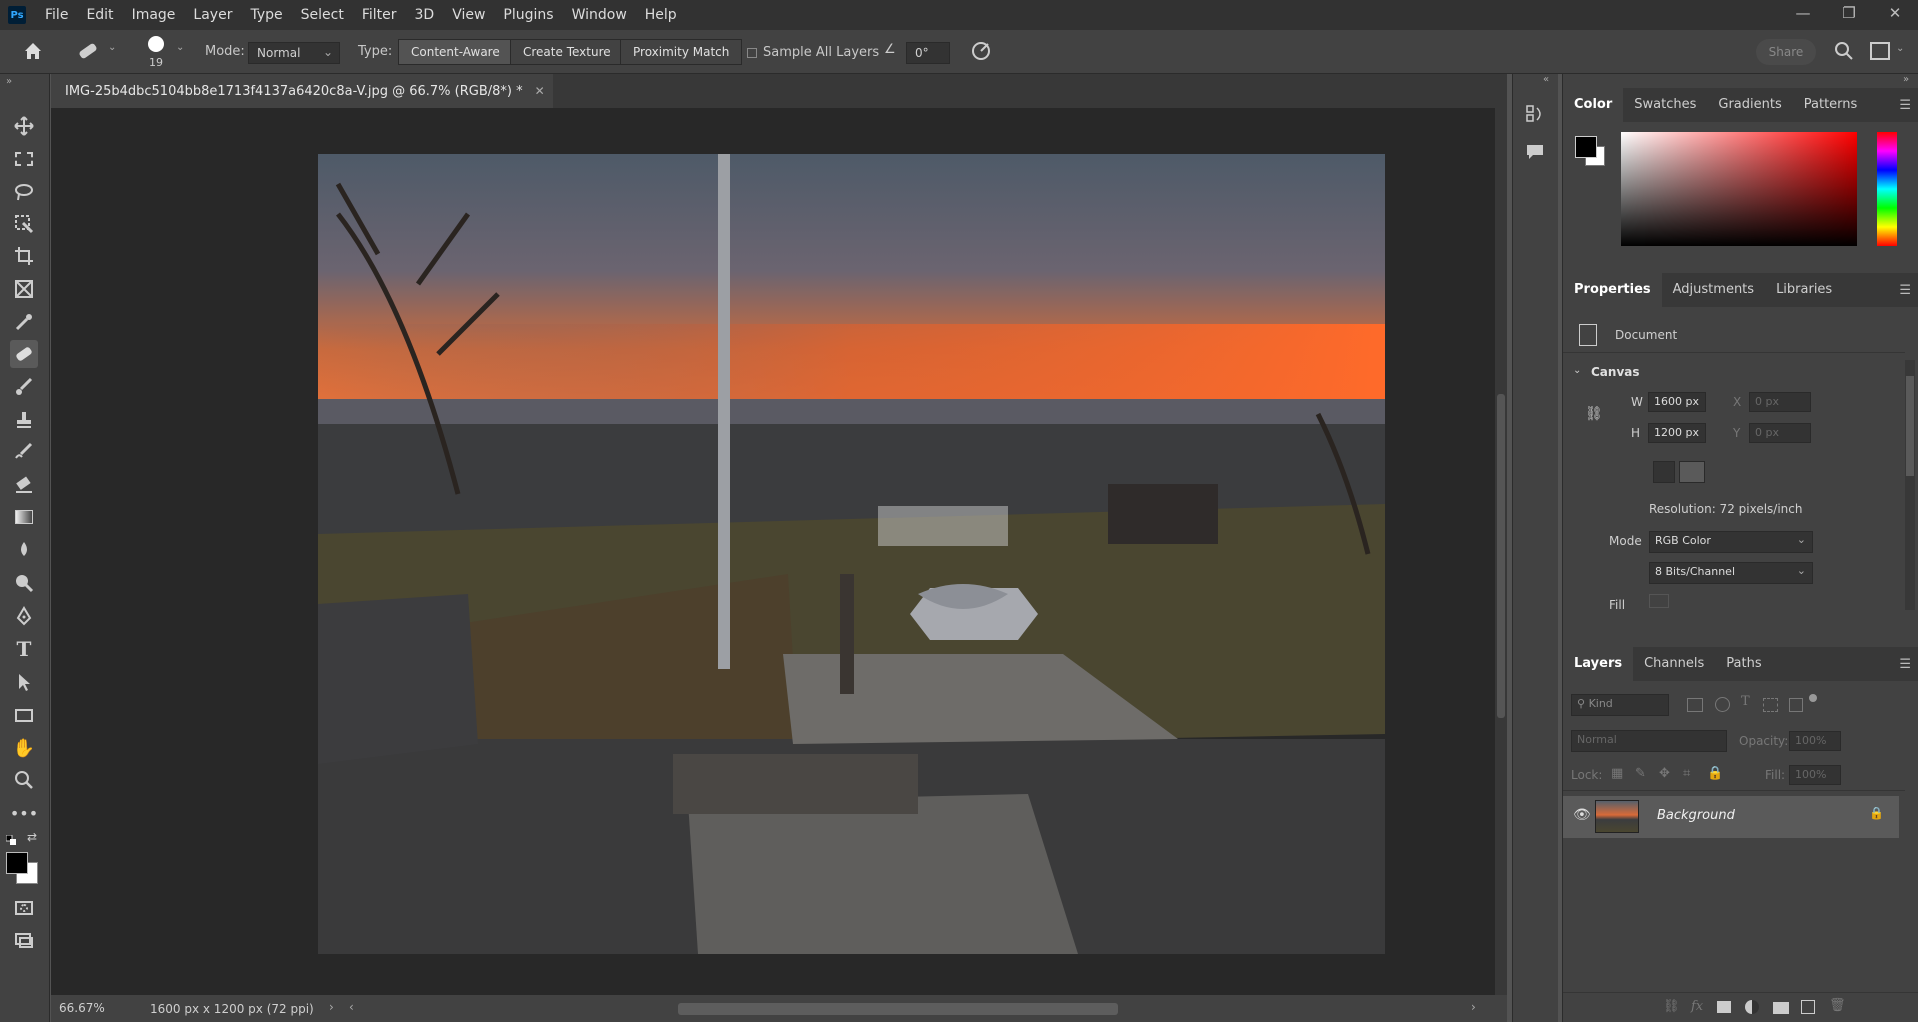 This screenshot has height=1022, width=1918. I want to click on menu-edit: Edit, so click(99, 15).